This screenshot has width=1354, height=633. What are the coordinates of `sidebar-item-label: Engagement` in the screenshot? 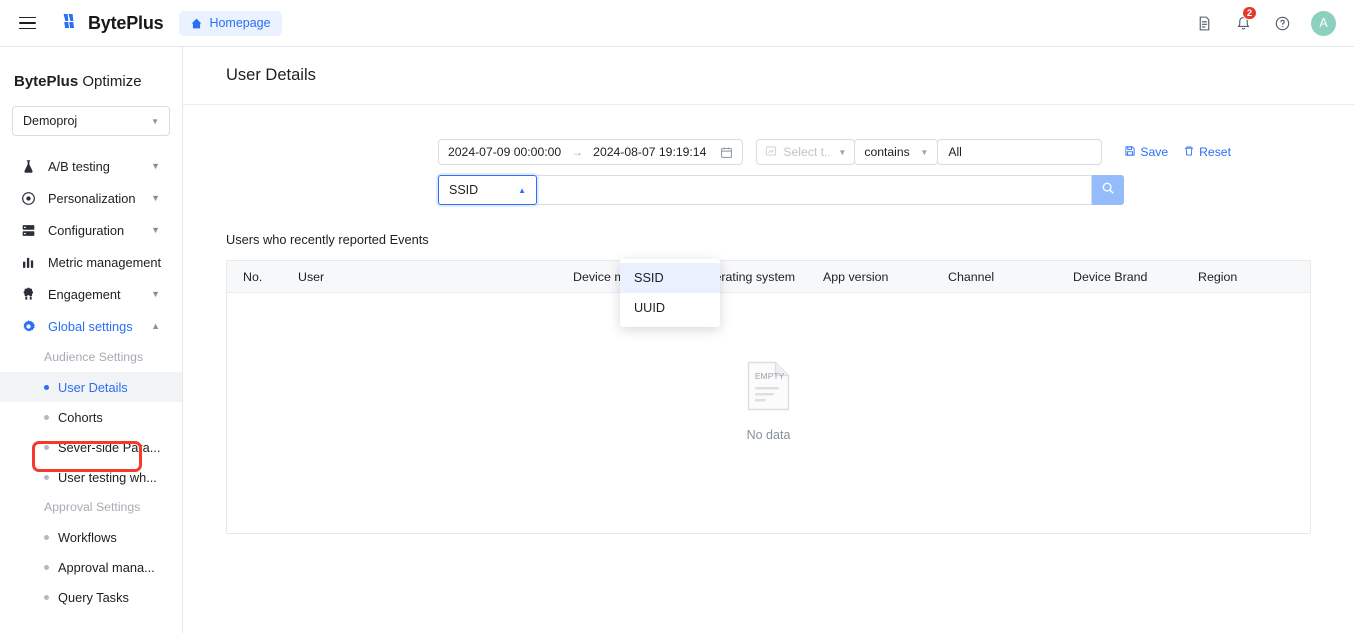 It's located at (84, 294).